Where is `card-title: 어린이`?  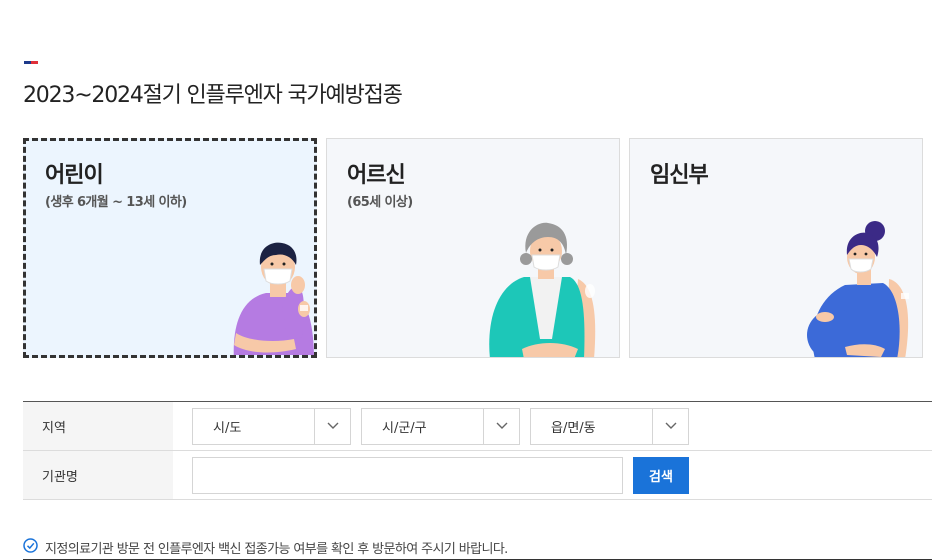
card-title: 어린이 is located at coordinates (74, 175).